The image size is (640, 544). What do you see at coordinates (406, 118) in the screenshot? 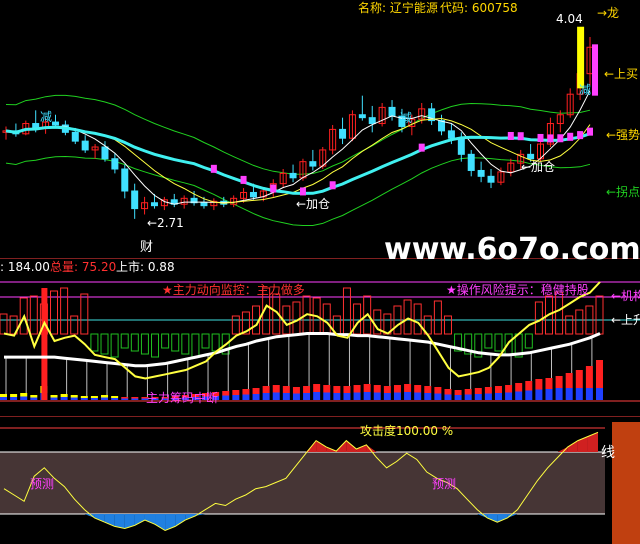
I see `reduce-marker-2: 减` at bounding box center [406, 118].